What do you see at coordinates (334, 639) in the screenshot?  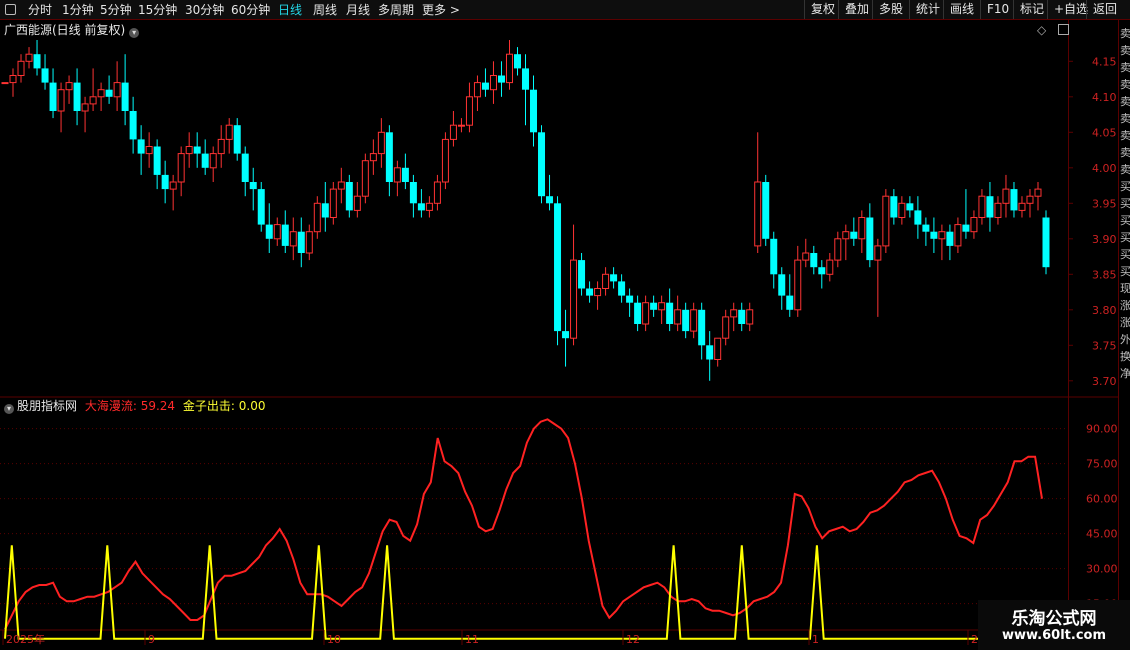 I see `x-tick-label: 10` at bounding box center [334, 639].